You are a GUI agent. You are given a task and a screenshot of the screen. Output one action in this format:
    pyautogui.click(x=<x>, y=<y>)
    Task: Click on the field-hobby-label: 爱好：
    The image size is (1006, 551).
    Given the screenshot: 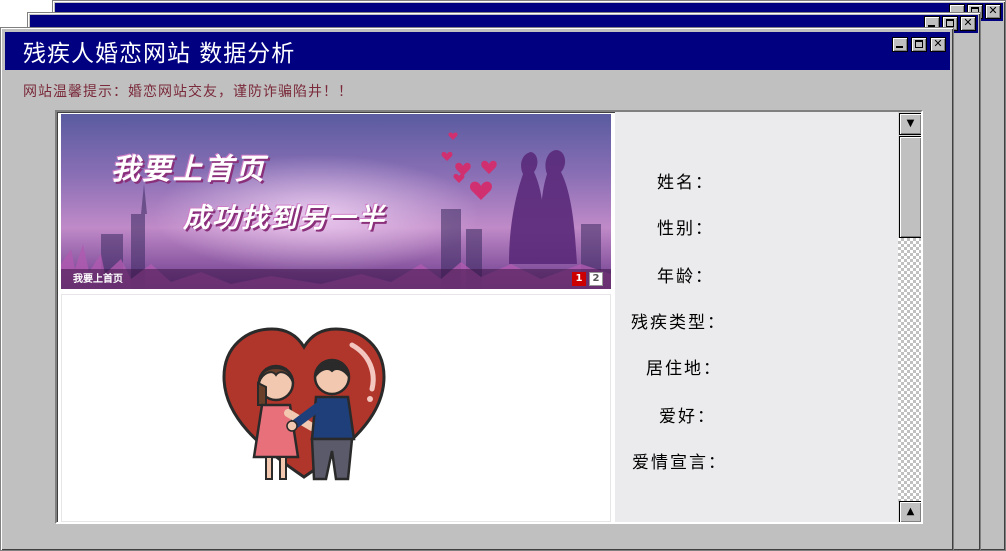 What is the action you would take?
    pyautogui.click(x=687, y=417)
    